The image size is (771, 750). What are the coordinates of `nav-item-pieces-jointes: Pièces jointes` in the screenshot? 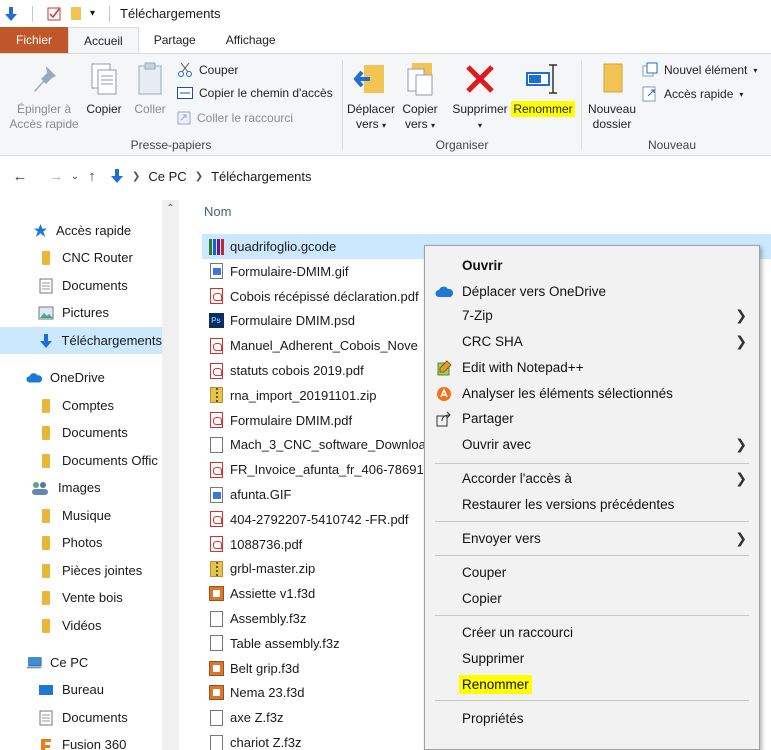 It's located at (81, 570).